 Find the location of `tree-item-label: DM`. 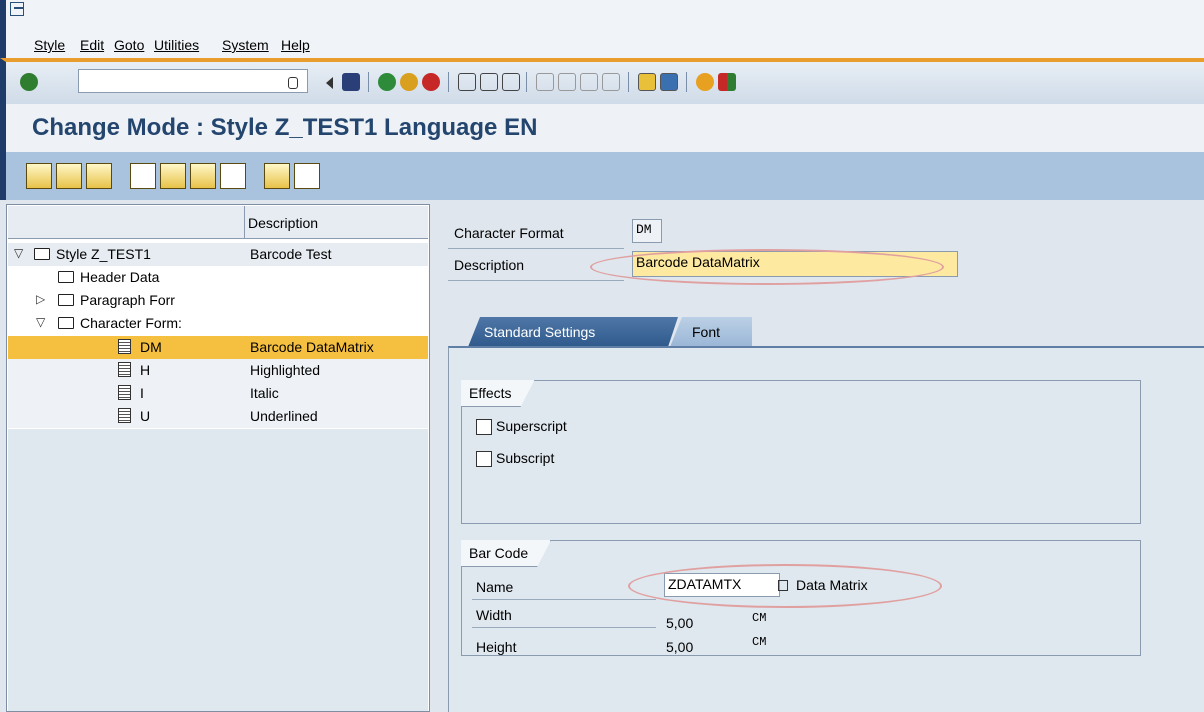

tree-item-label: DM is located at coordinates (151, 347).